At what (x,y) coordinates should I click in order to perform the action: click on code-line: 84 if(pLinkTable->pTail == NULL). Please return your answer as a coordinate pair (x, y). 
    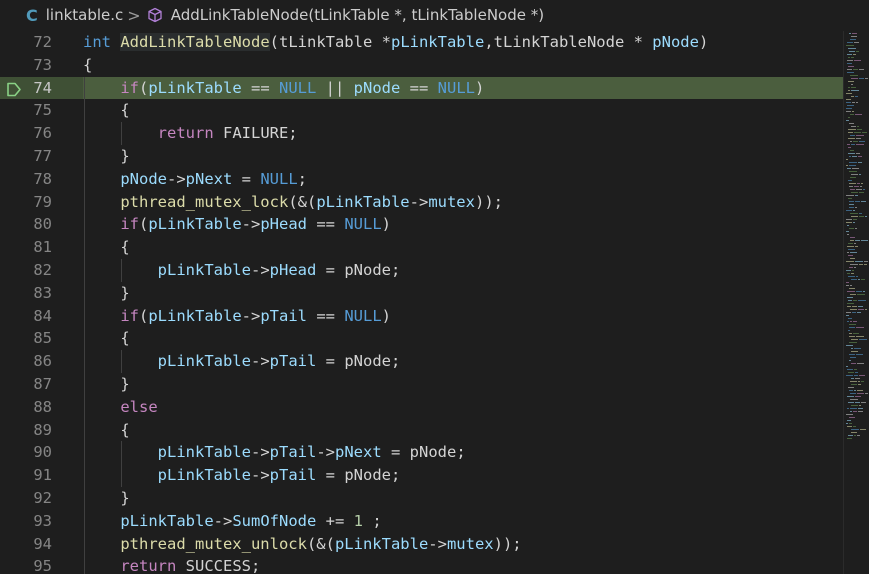
    Looking at the image, I should click on (421, 316).